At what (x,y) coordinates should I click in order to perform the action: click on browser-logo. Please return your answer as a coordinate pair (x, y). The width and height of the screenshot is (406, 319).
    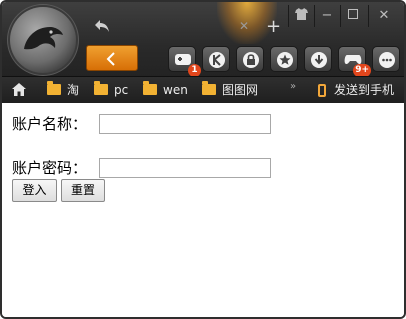
    Looking at the image, I should click on (43, 40).